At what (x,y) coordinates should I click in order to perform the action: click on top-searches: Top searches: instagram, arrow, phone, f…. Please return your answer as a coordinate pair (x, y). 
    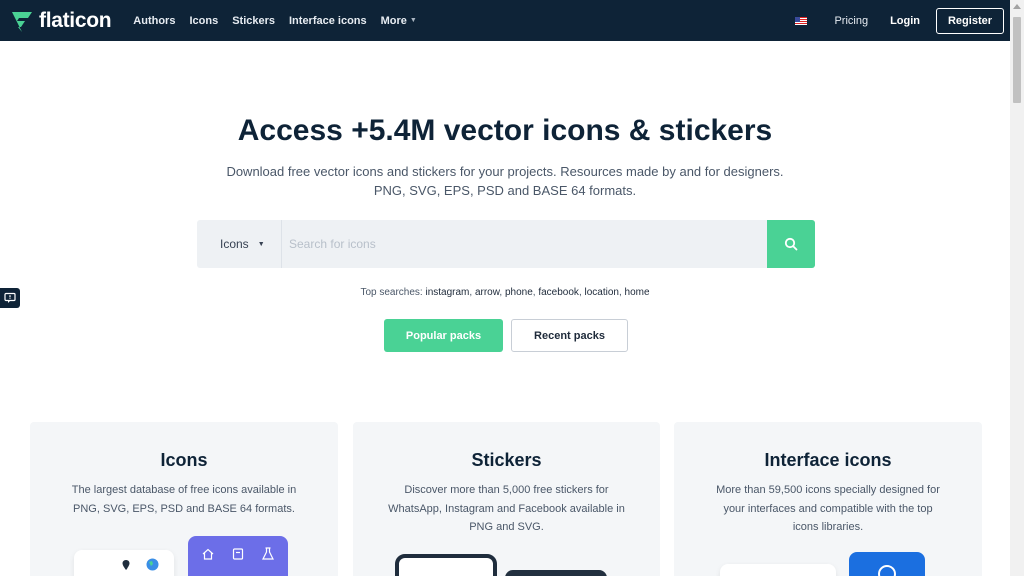
    Looking at the image, I should click on (505, 292).